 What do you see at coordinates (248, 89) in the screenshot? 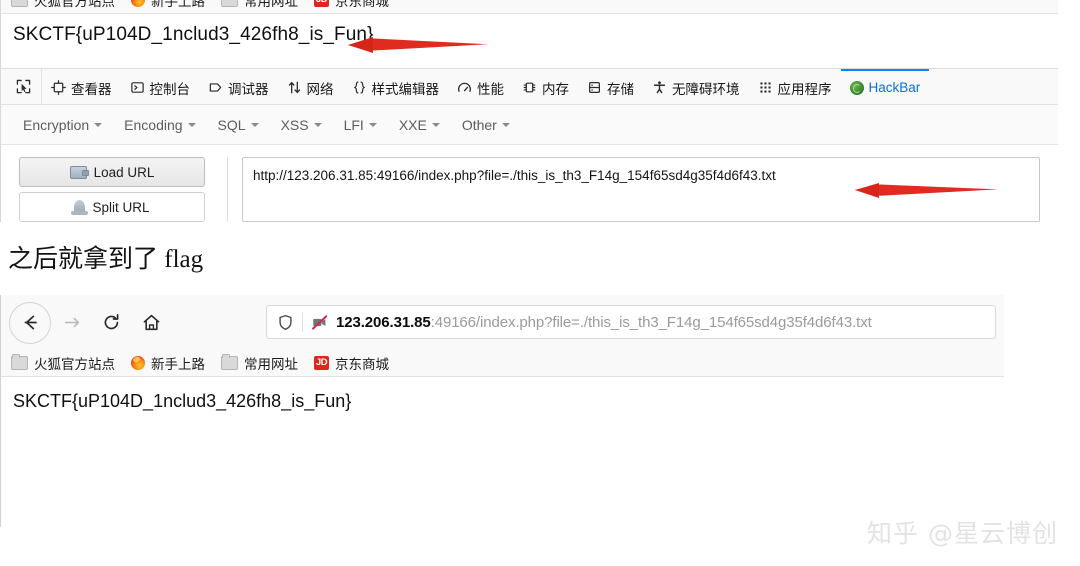
I see `tab-label: 调试器` at bounding box center [248, 89].